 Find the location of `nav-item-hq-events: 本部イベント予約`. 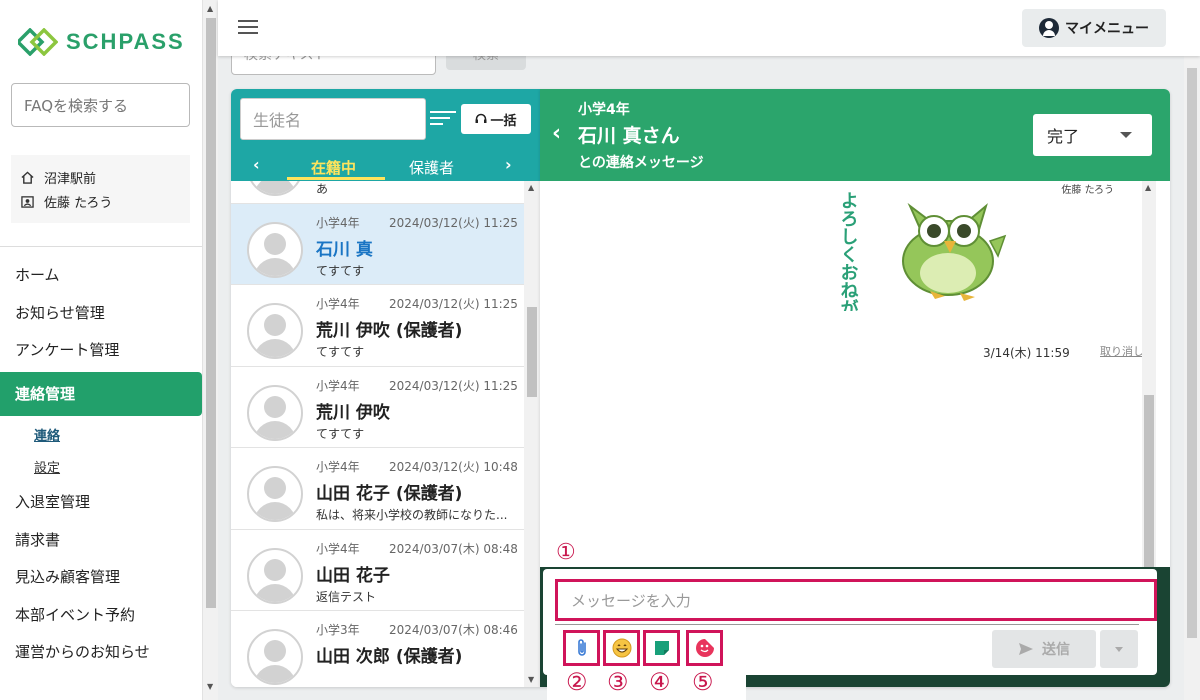

nav-item-hq-events: 本部イベント予約 is located at coordinates (101, 615).